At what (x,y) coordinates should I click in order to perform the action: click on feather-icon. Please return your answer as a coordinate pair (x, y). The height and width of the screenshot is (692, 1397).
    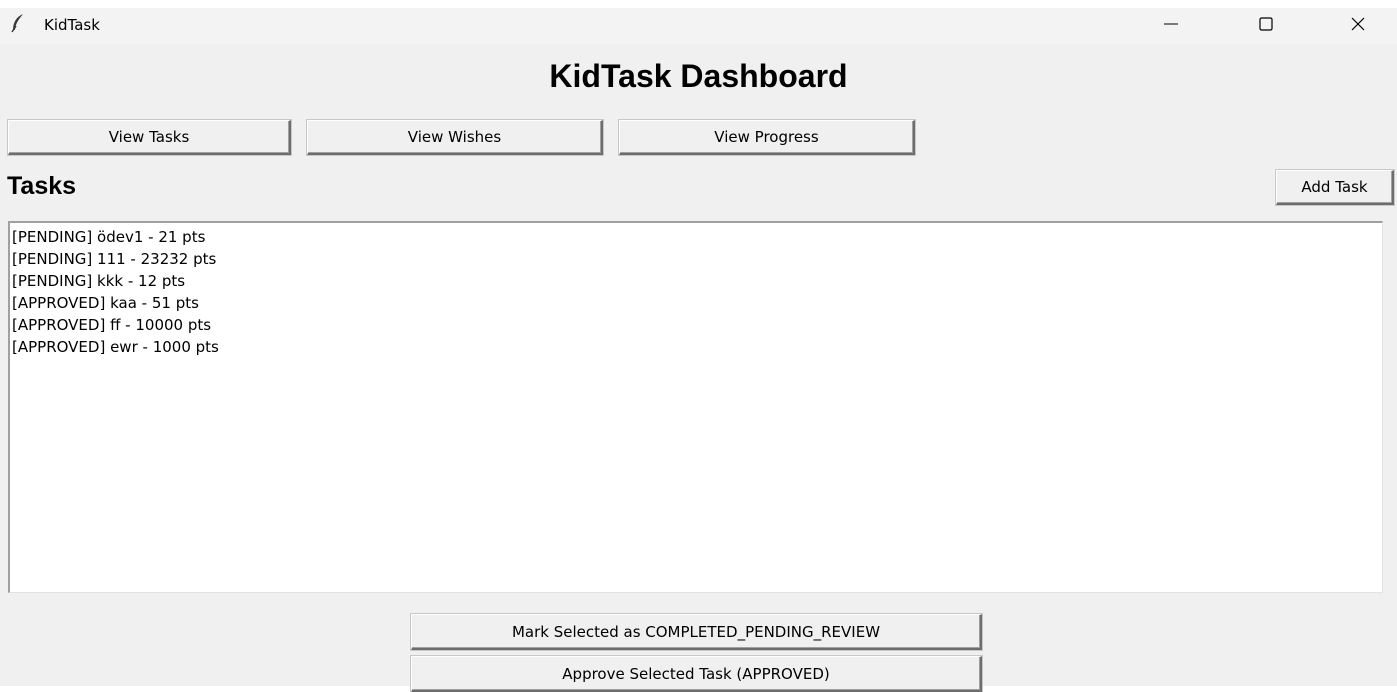
    Looking at the image, I should click on (18, 23).